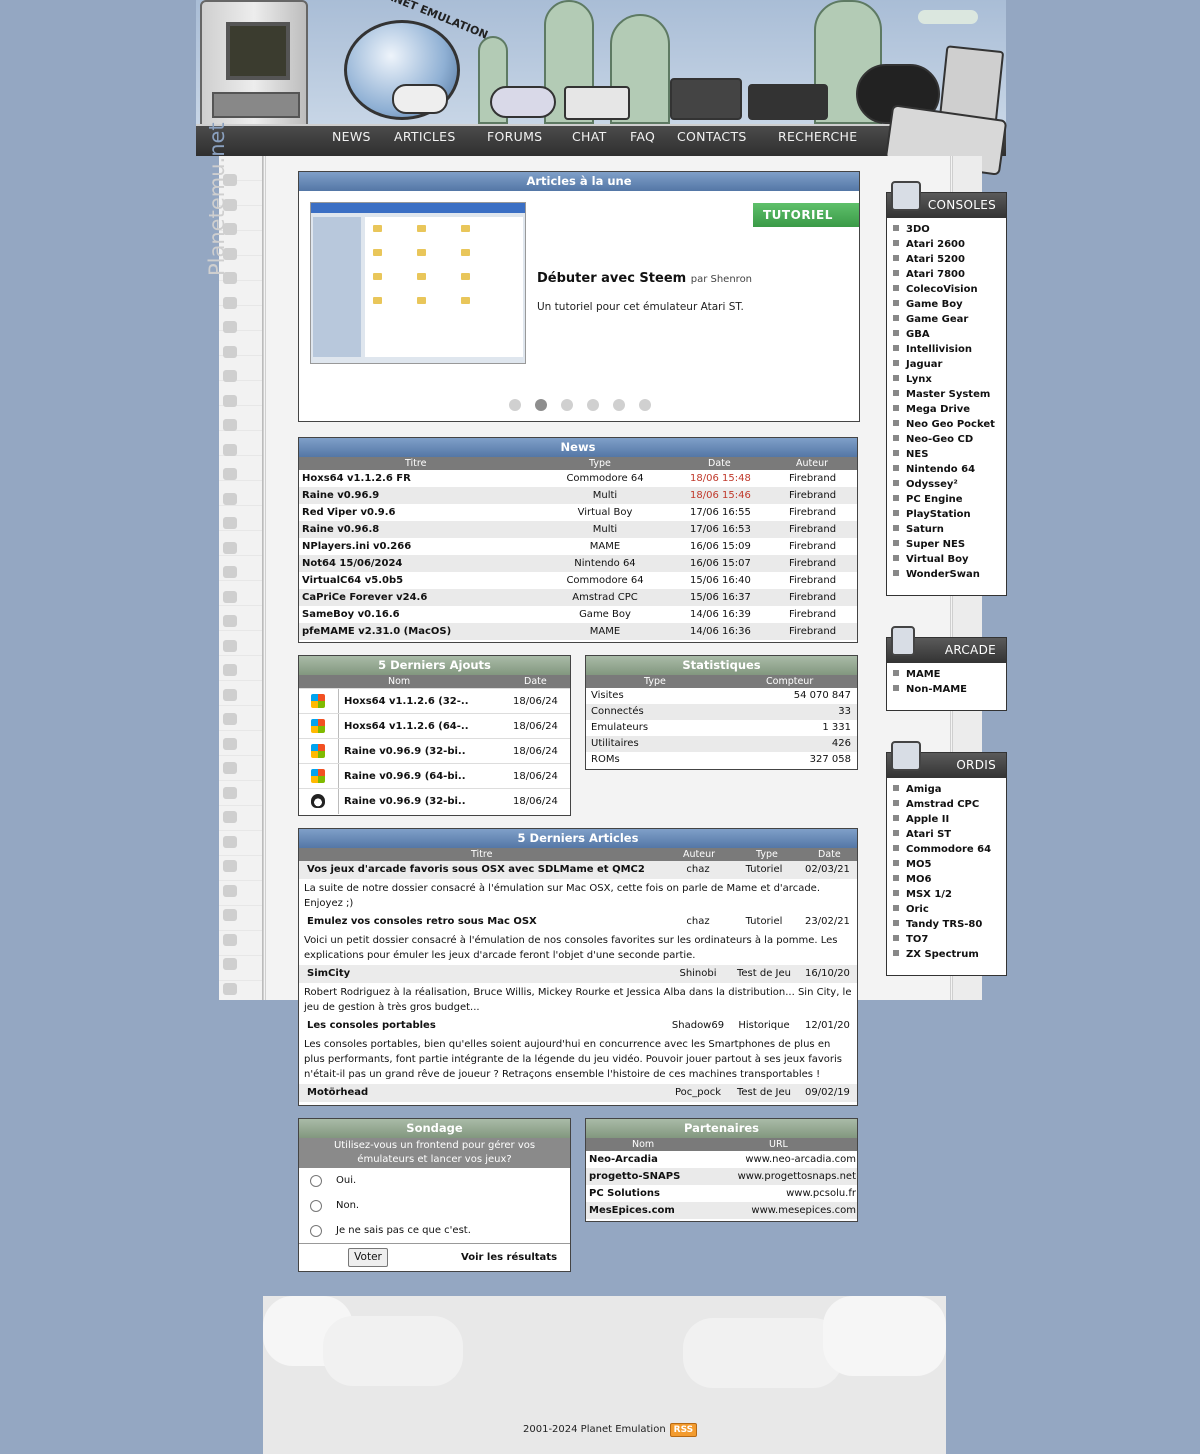 The image size is (1200, 1454). Describe the element at coordinates (406, 726) in the screenshot. I see `addition-name: Hoxs64 v1.1.2.6 (64-..` at that location.